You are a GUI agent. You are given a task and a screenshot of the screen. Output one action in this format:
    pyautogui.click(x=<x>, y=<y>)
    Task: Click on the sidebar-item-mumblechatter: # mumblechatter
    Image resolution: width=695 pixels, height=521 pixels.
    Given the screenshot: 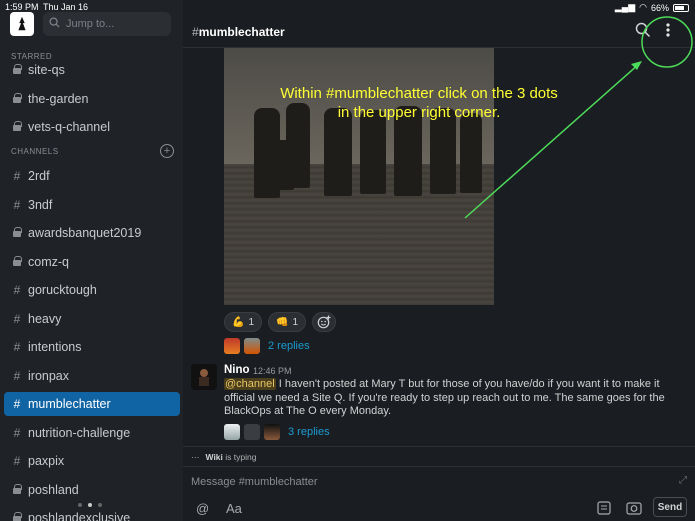 What is the action you would take?
    pyautogui.click(x=92, y=404)
    